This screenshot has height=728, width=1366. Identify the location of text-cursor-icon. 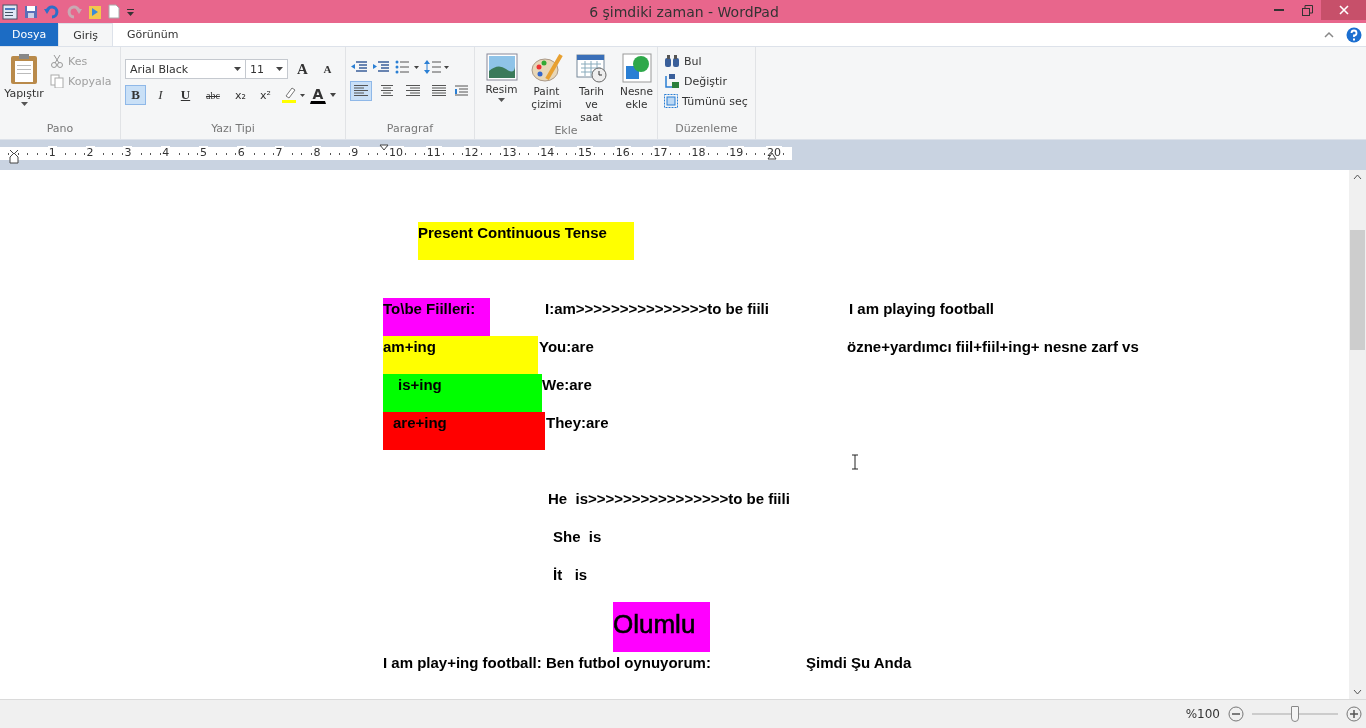
(855, 462).